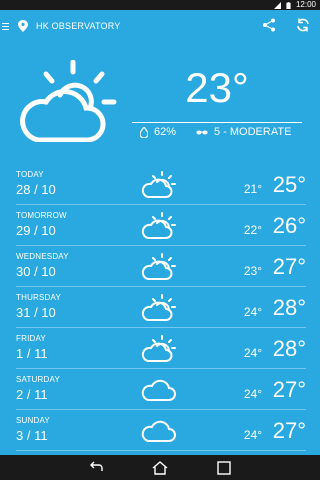 The width and height of the screenshot is (320, 480). I want to click on forecast-day: FRIDAY, so click(31, 338).